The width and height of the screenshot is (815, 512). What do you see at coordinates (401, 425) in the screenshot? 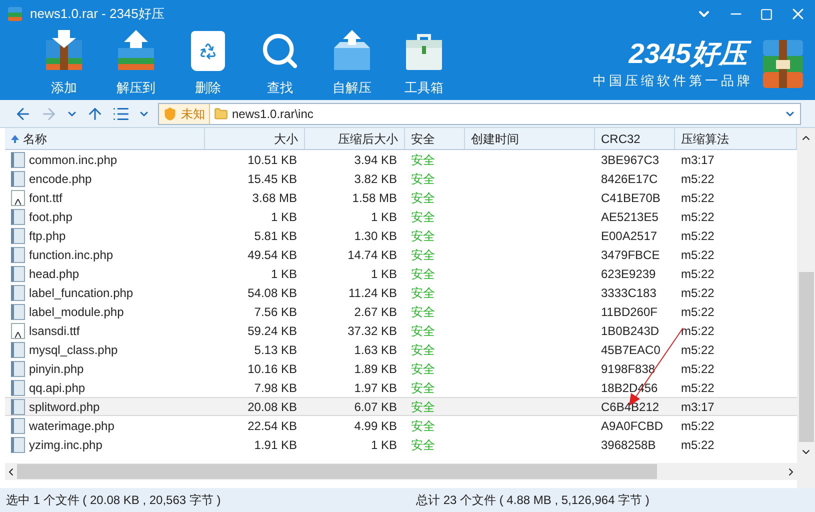
I see `file-row: waterimage.php 22.54 KB 4.99 KB 安全 A9A0FCBD m5:22` at bounding box center [401, 425].